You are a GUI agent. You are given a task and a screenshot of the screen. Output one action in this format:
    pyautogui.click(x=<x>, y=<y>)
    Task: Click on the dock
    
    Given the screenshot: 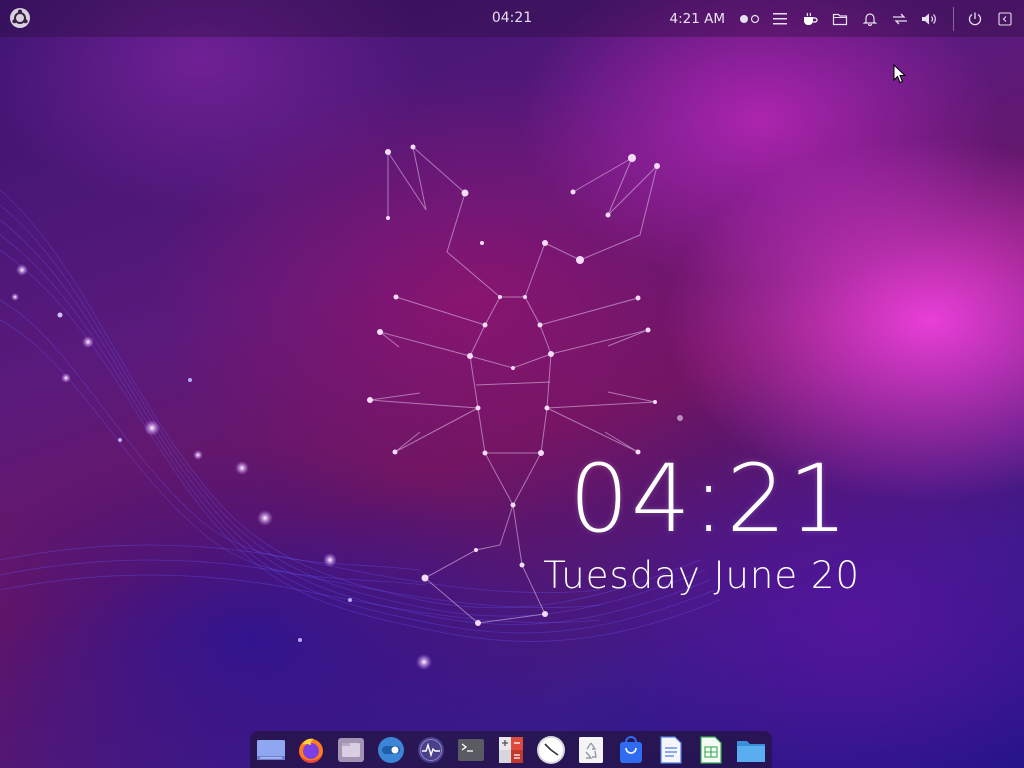 What is the action you would take?
    pyautogui.click(x=511, y=749)
    